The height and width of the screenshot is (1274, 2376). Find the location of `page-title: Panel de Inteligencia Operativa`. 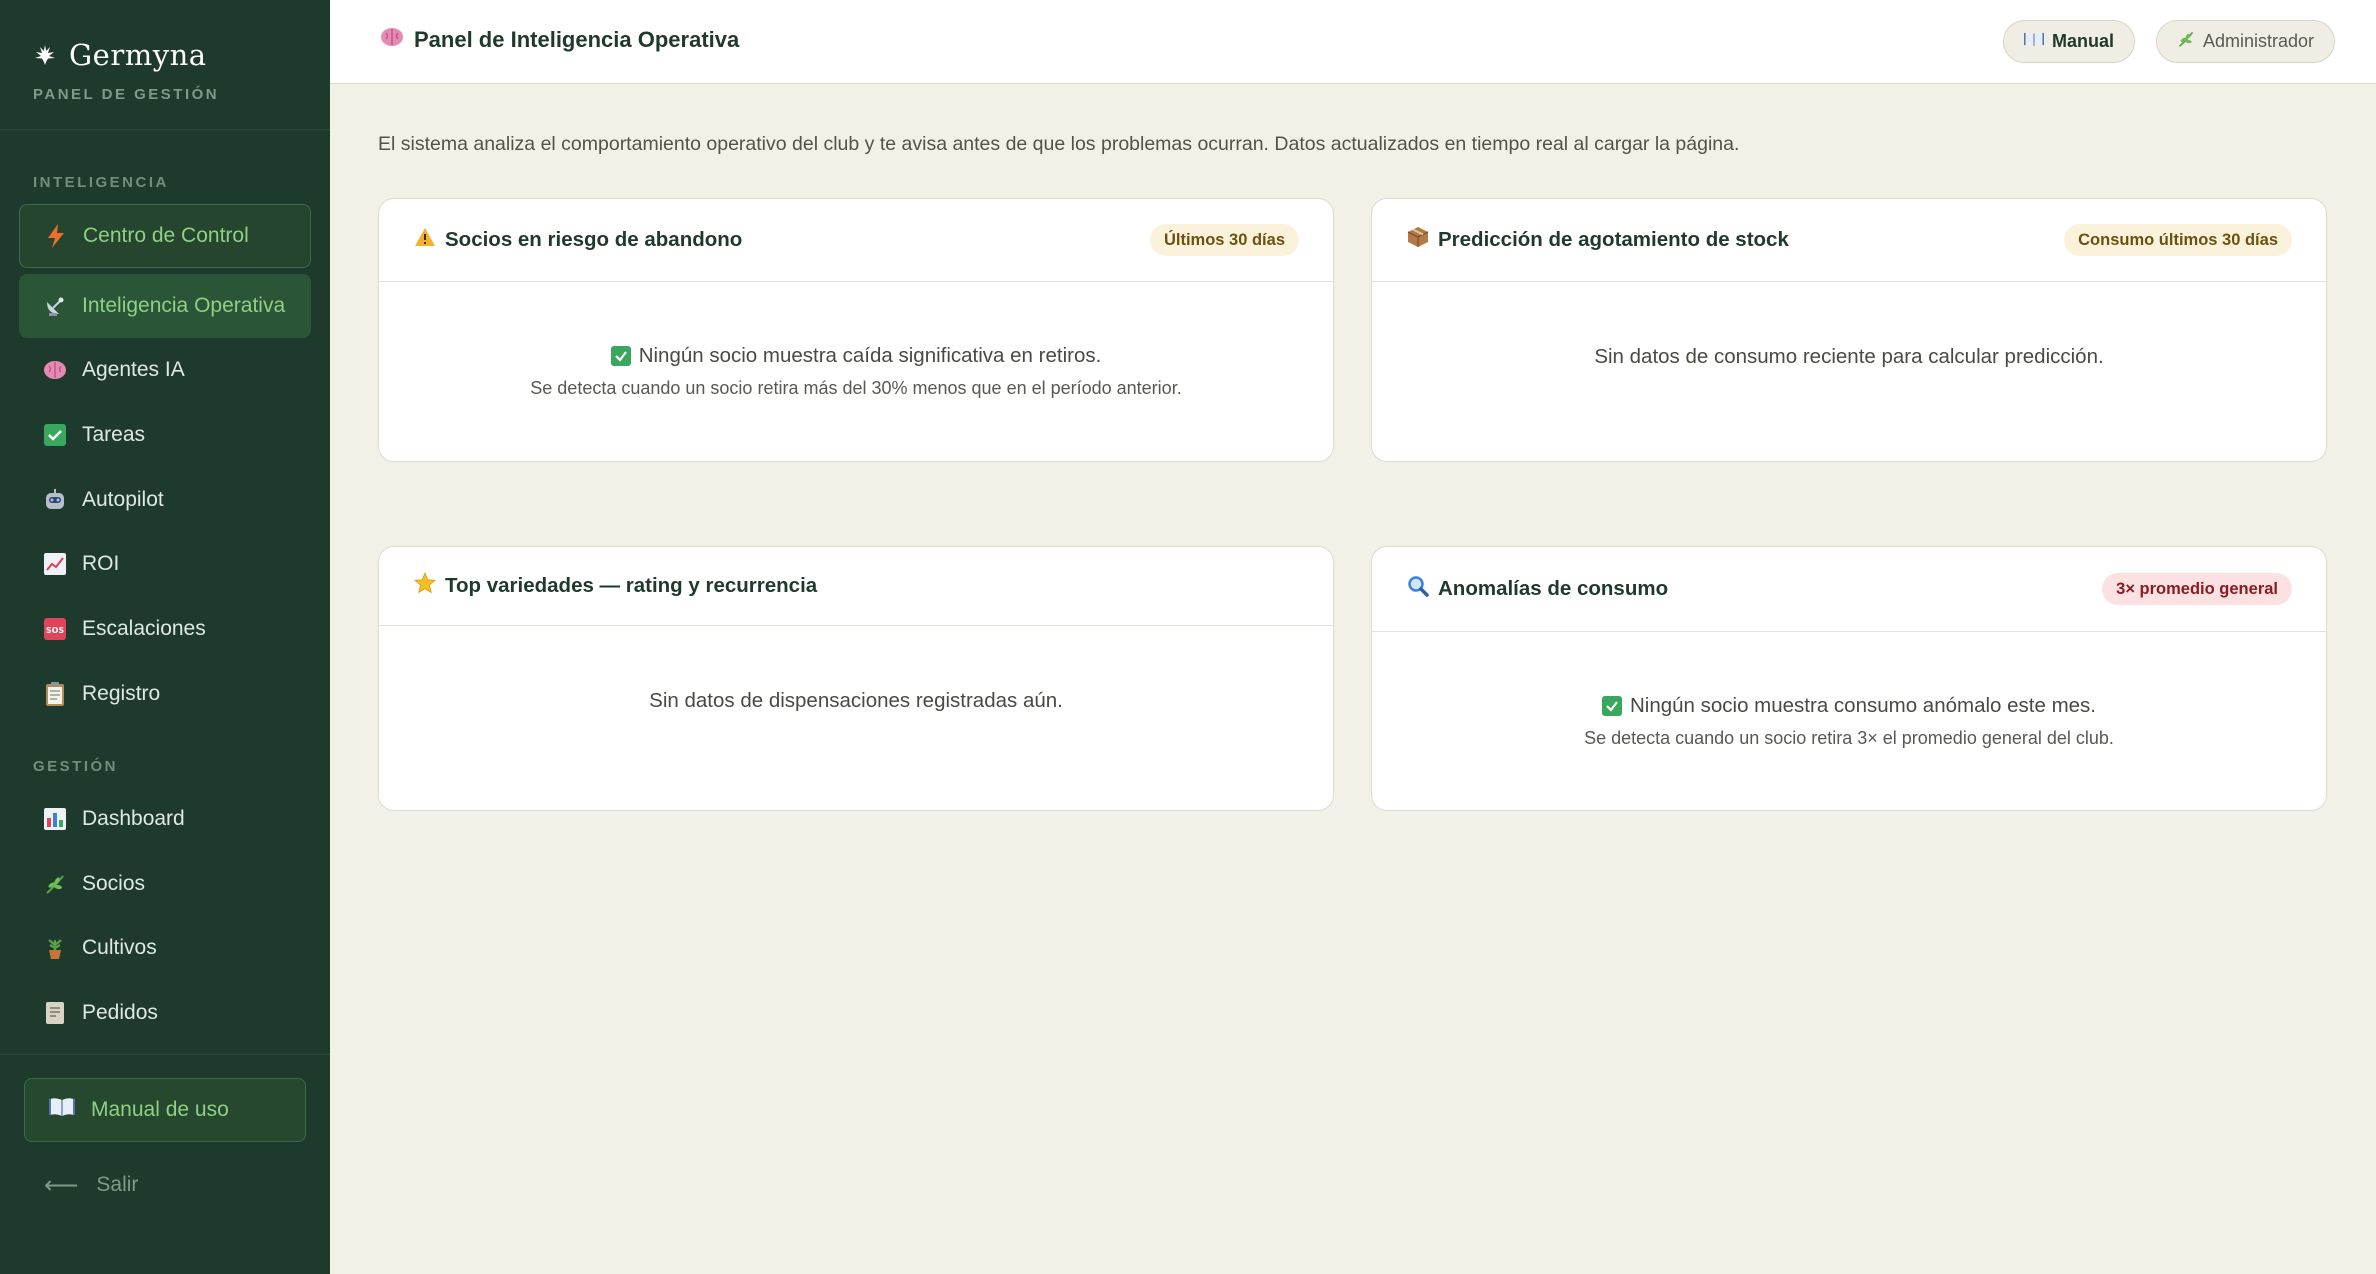

page-title: Panel de Inteligencia Operativa is located at coordinates (559, 40).